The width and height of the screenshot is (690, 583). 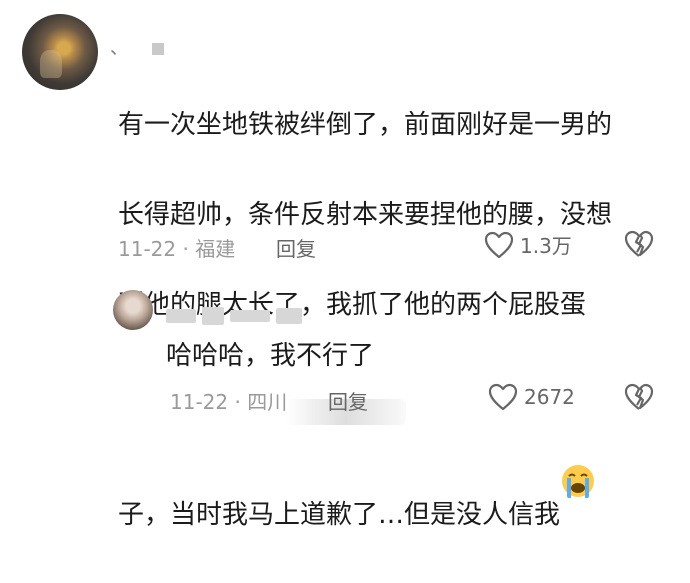 What do you see at coordinates (199, 402) in the screenshot?
I see `reply-date: 11-22` at bounding box center [199, 402].